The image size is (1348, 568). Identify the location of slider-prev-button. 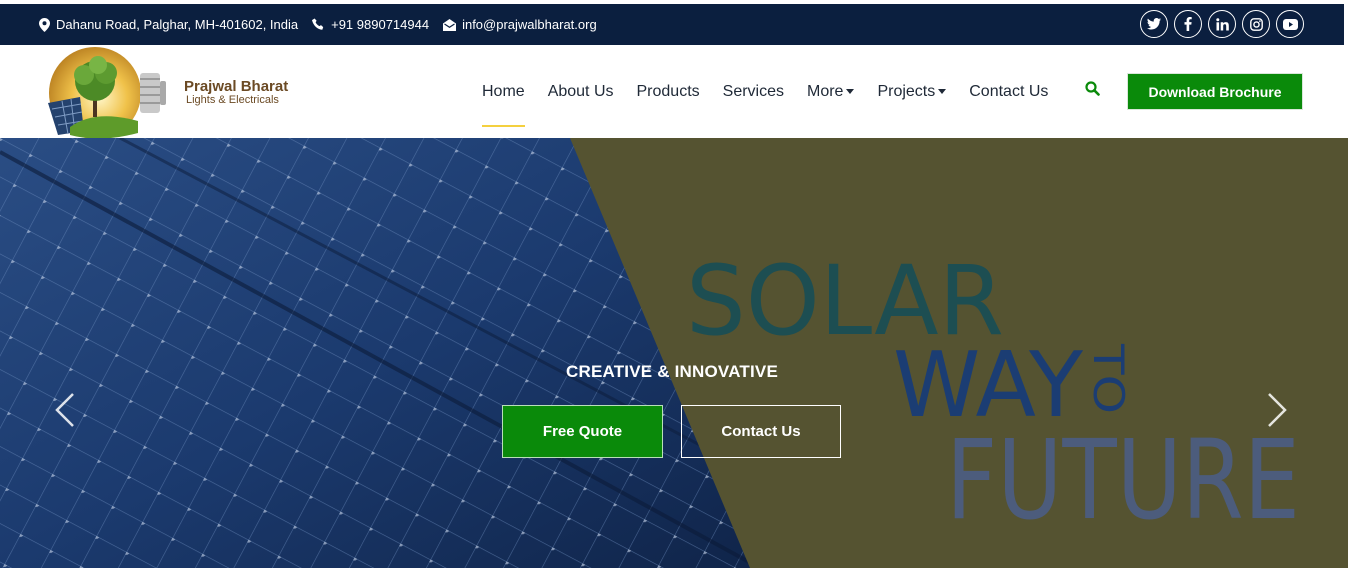
(65, 412).